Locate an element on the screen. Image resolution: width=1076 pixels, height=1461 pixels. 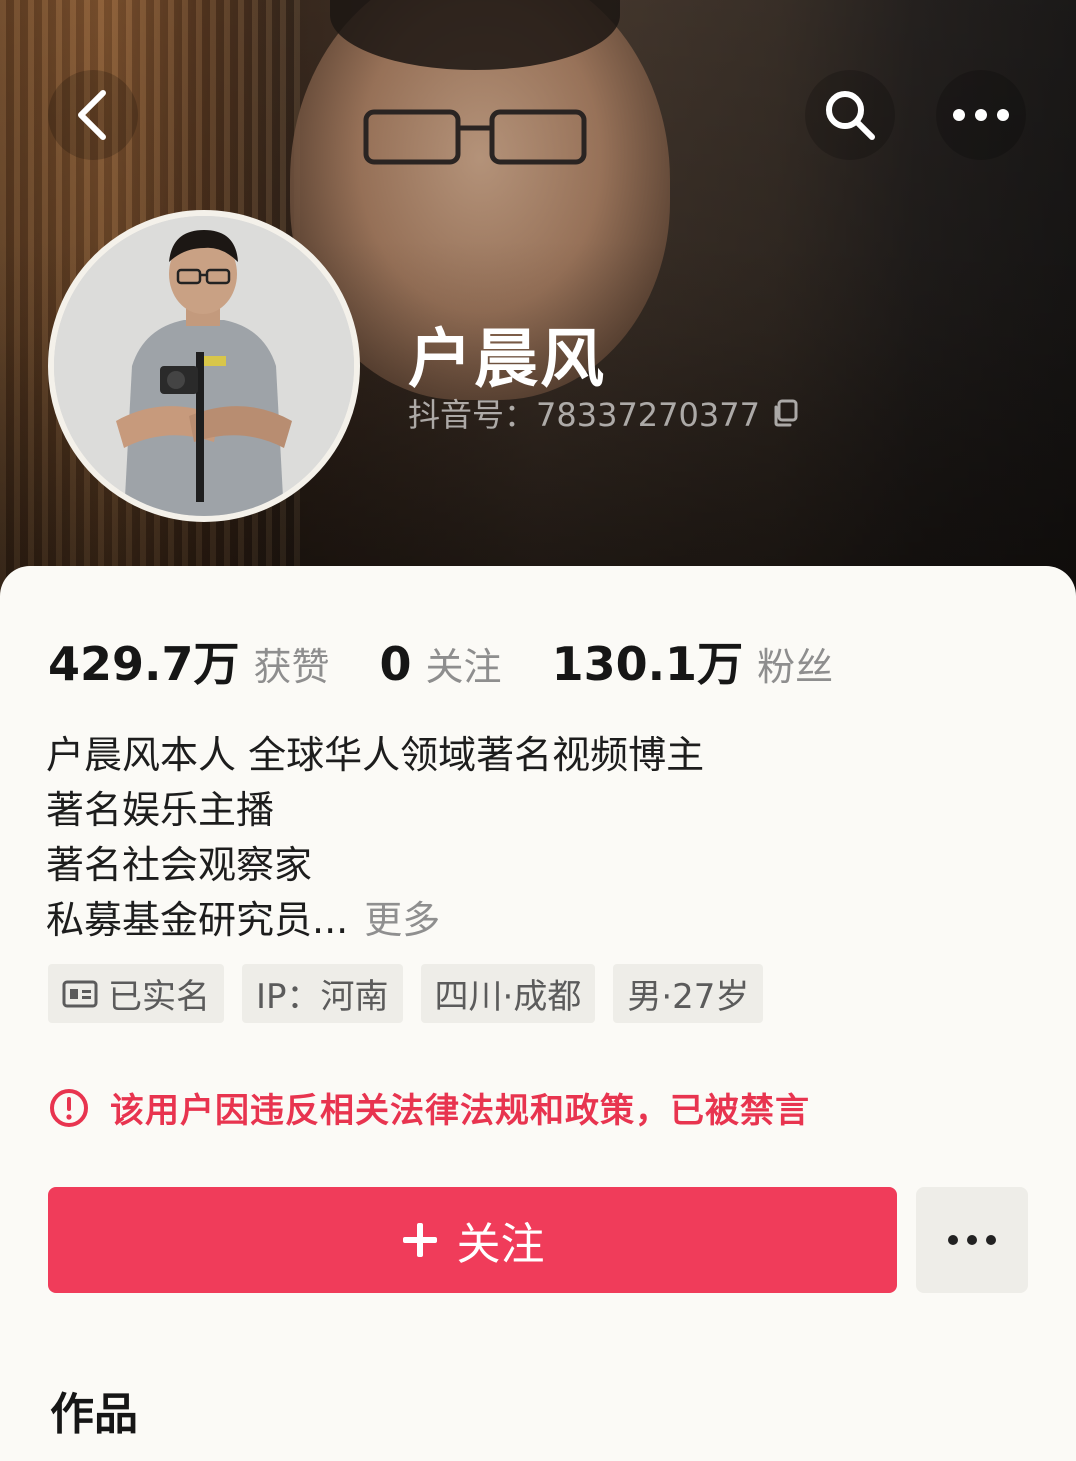
tag-ip-location: IP：河南 is located at coordinates (322, 993).